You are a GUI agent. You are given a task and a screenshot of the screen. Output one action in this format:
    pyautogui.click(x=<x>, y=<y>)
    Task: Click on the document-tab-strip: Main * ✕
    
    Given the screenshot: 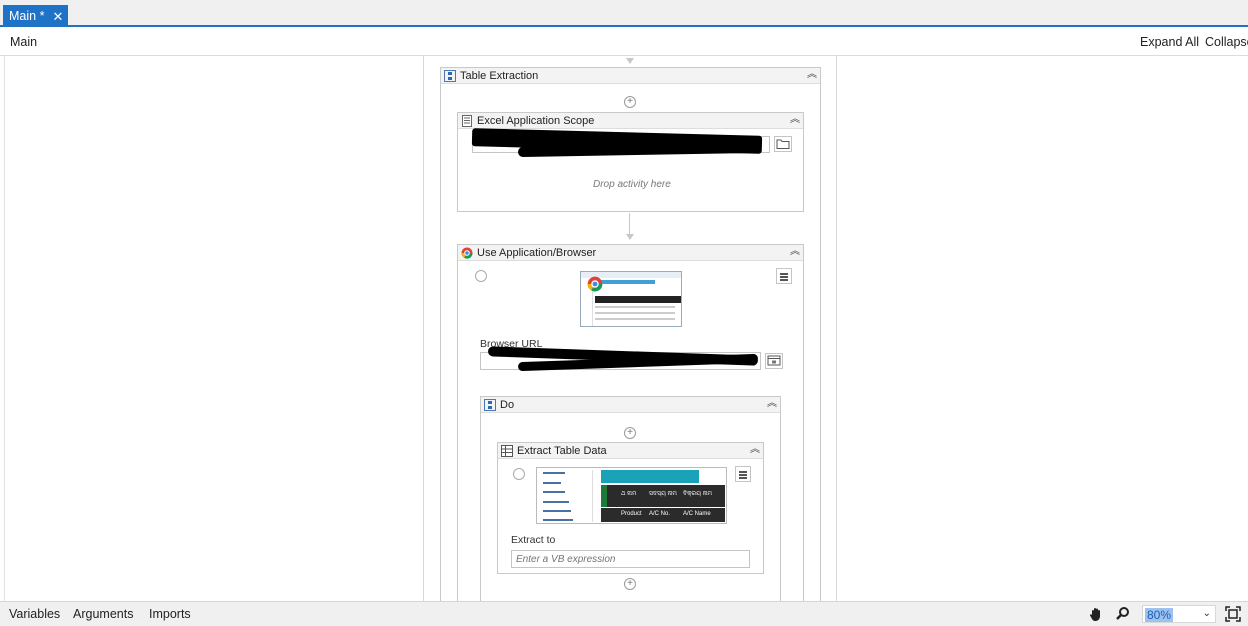 What is the action you would take?
    pyautogui.click(x=624, y=13)
    